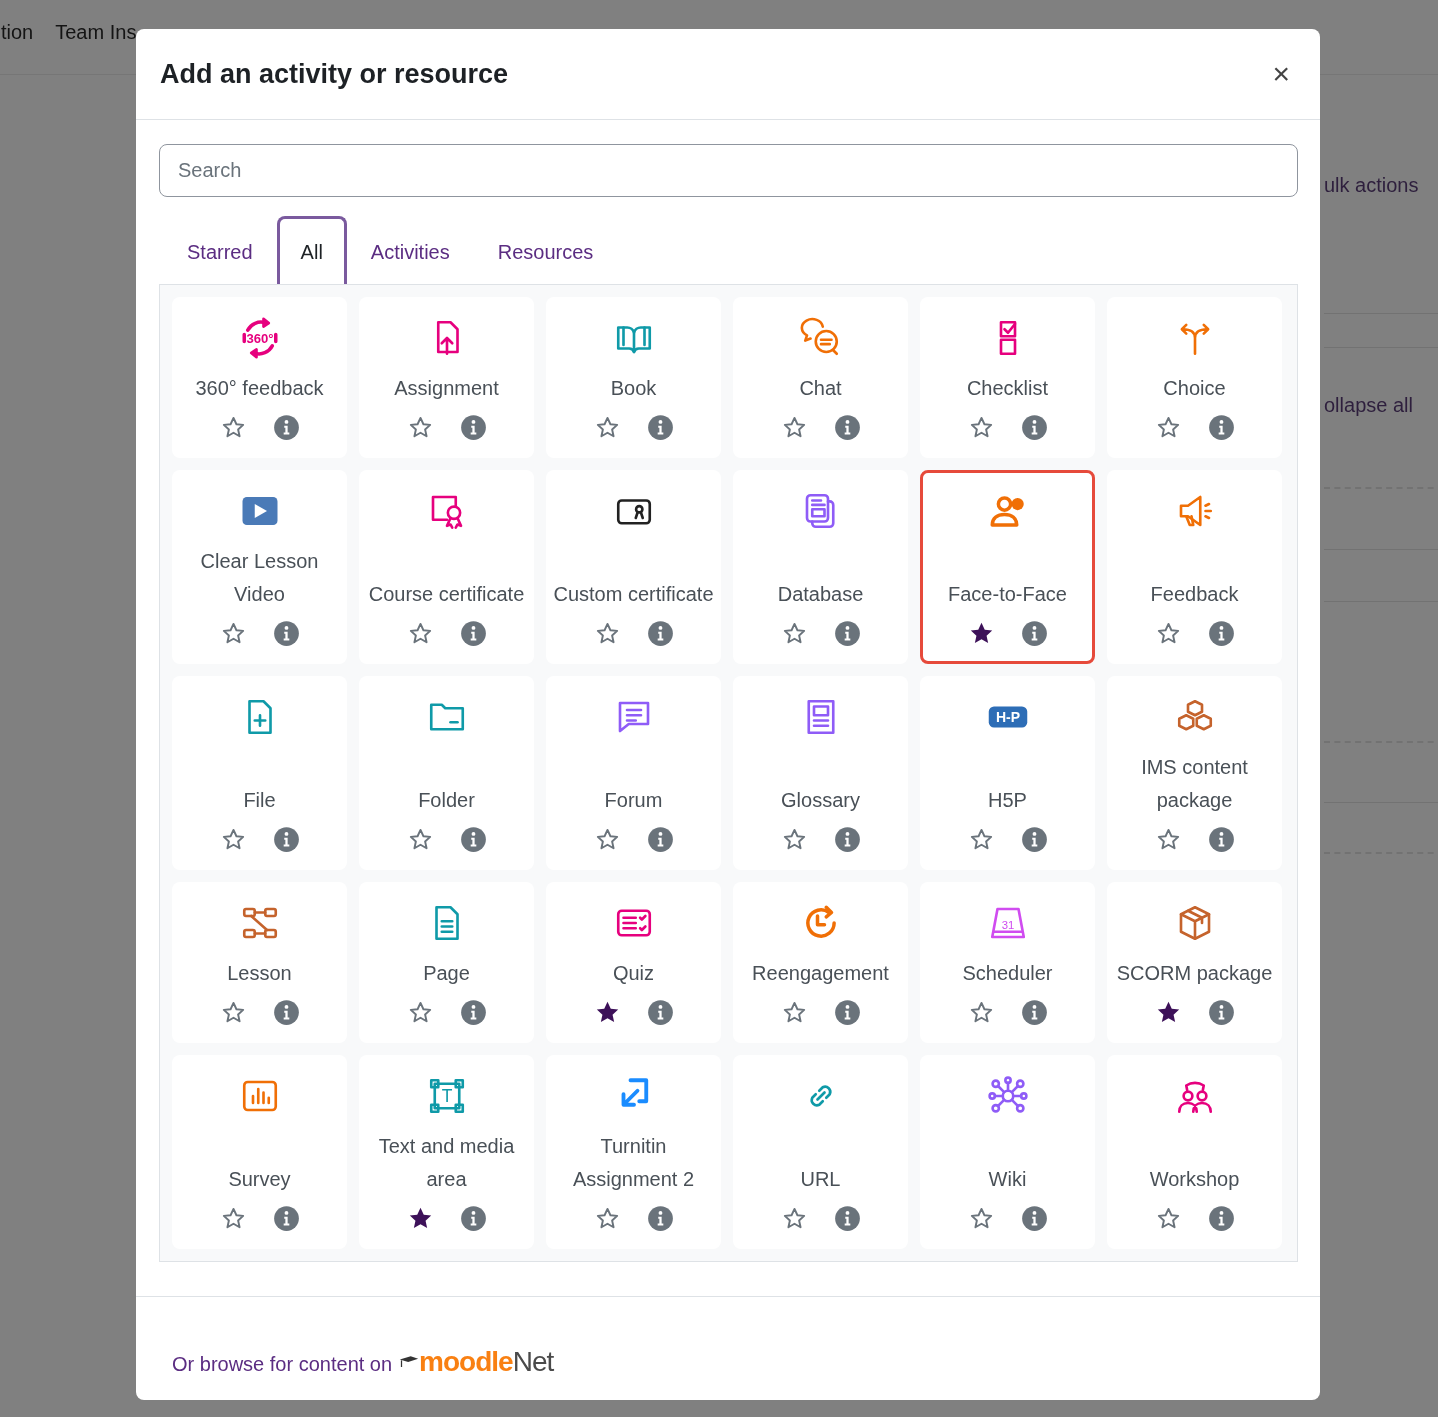 The image size is (1438, 1417). What do you see at coordinates (820, 388) in the screenshot?
I see `activity-name: Chat` at bounding box center [820, 388].